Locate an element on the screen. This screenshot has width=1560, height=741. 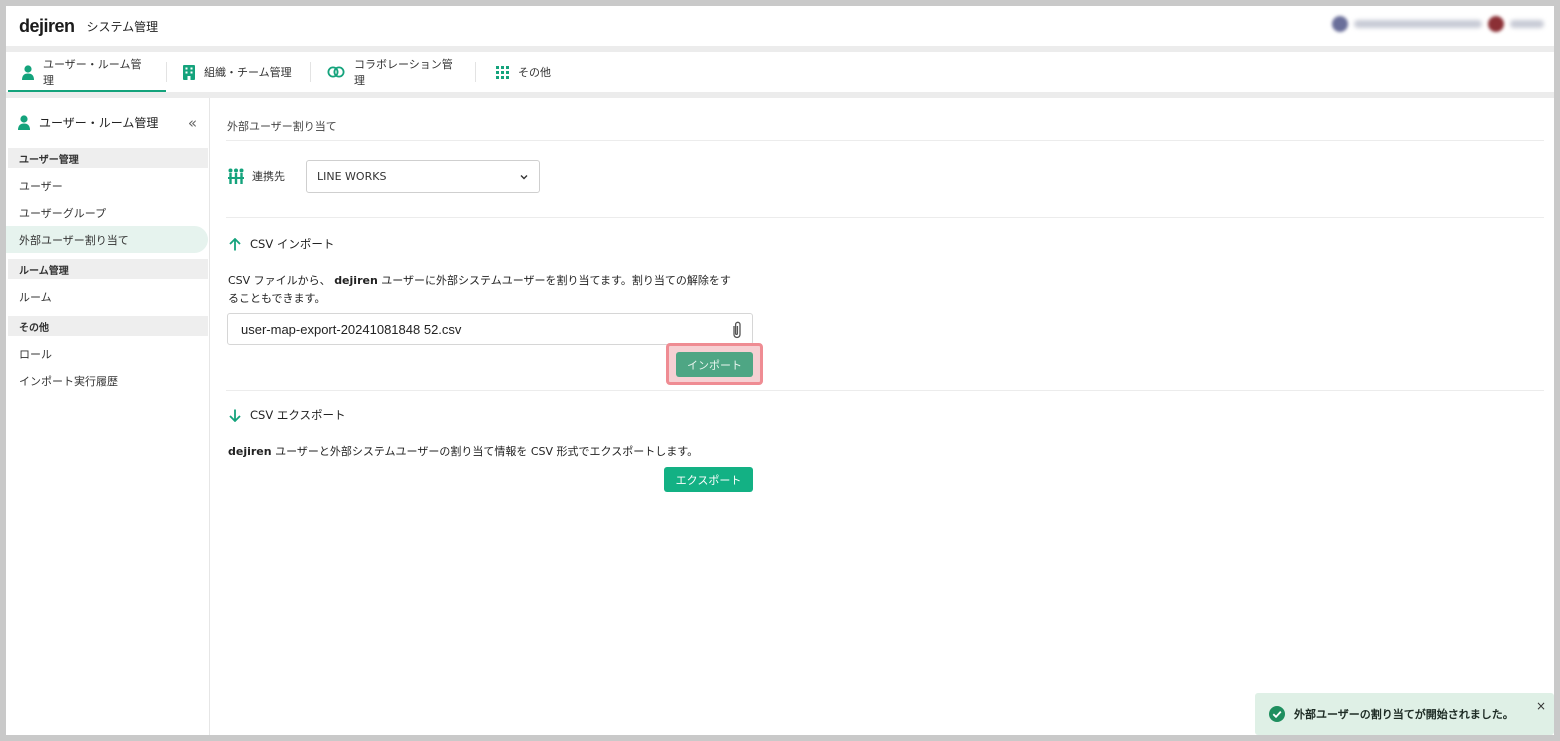
sidebar-item-import-history: インポート実行履歴 is located at coordinates (107, 380).